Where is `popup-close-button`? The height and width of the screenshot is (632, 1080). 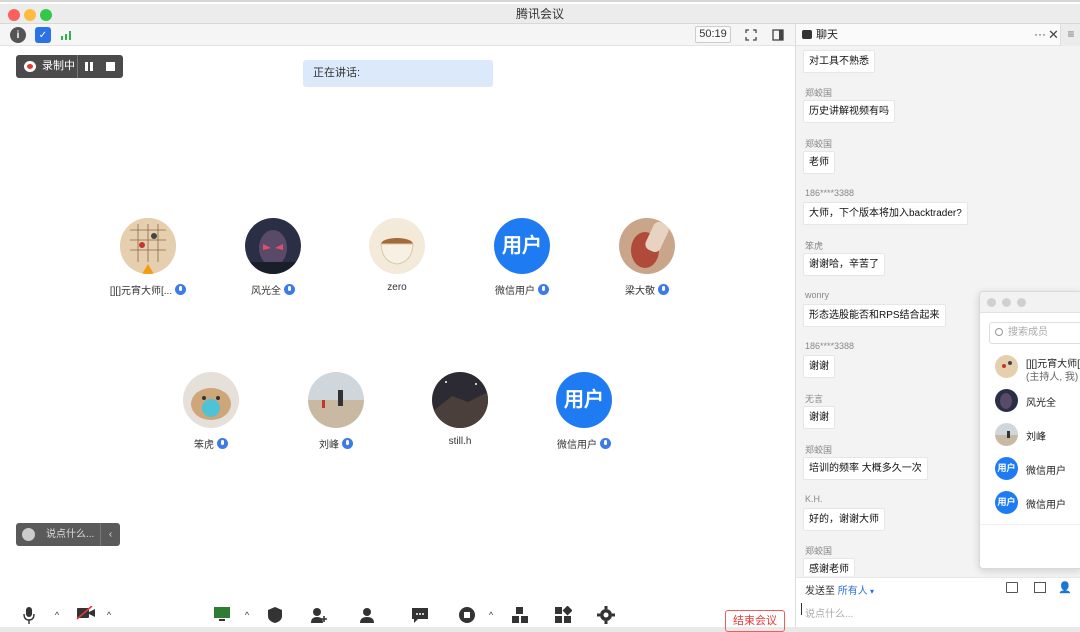 popup-close-button is located at coordinates (991, 302).